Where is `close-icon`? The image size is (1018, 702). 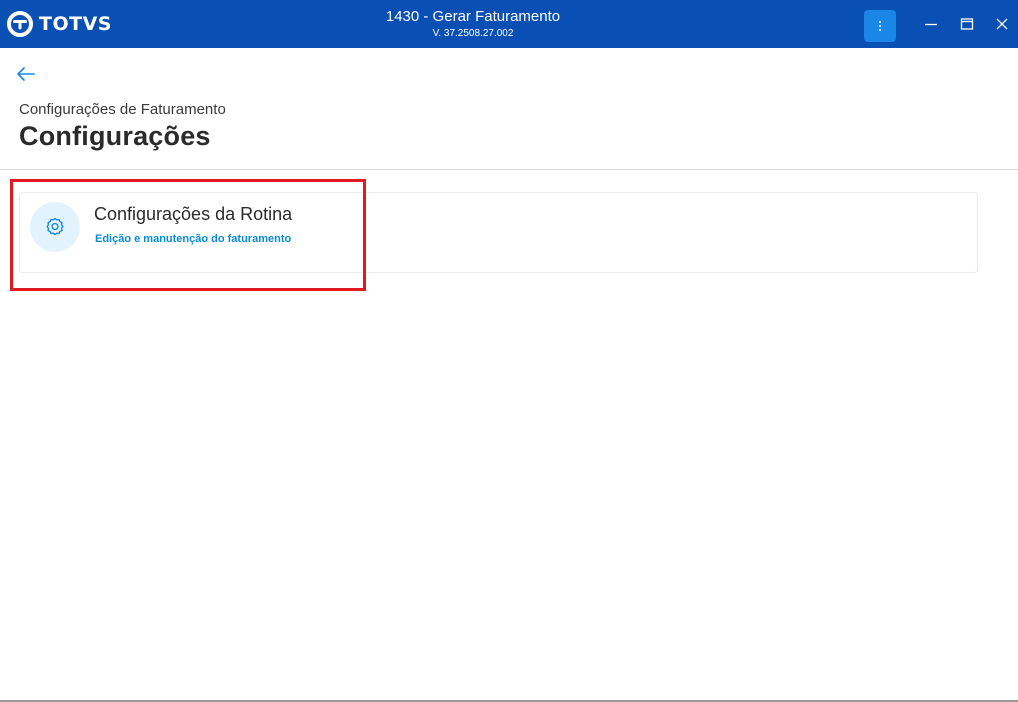 close-icon is located at coordinates (1002, 24).